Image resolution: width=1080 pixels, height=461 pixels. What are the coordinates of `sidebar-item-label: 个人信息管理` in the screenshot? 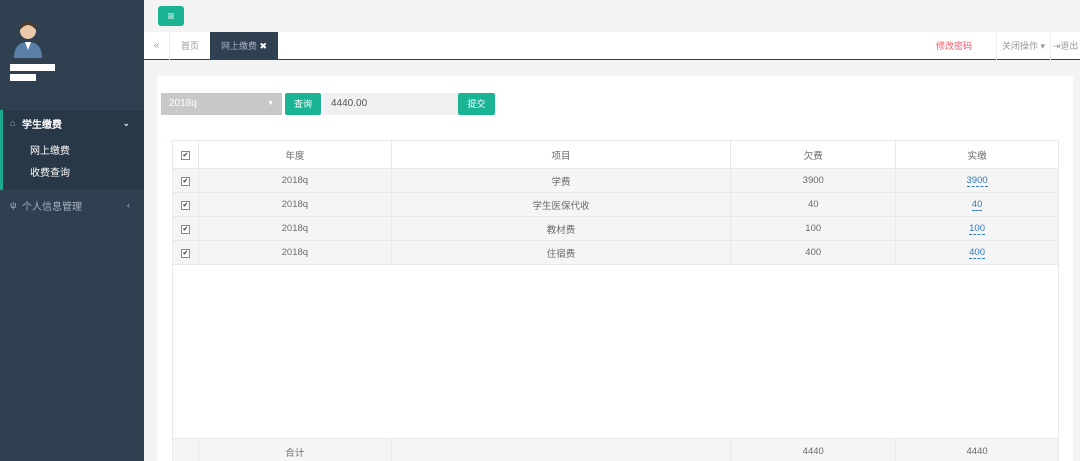 It's located at (52, 207).